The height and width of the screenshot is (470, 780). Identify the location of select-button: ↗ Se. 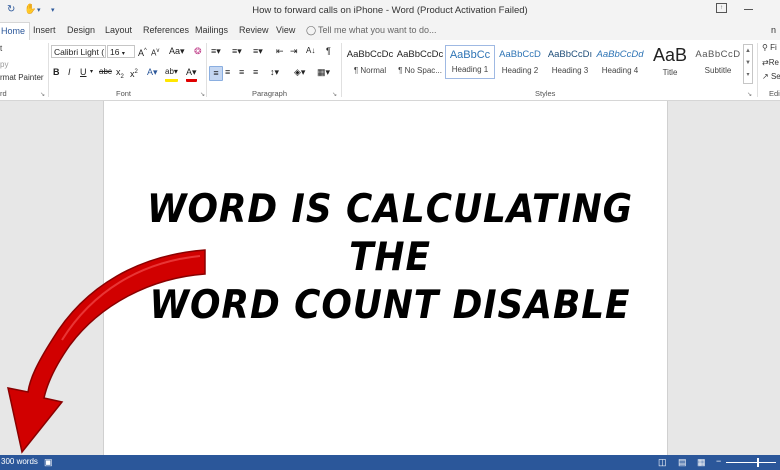
(771, 76).